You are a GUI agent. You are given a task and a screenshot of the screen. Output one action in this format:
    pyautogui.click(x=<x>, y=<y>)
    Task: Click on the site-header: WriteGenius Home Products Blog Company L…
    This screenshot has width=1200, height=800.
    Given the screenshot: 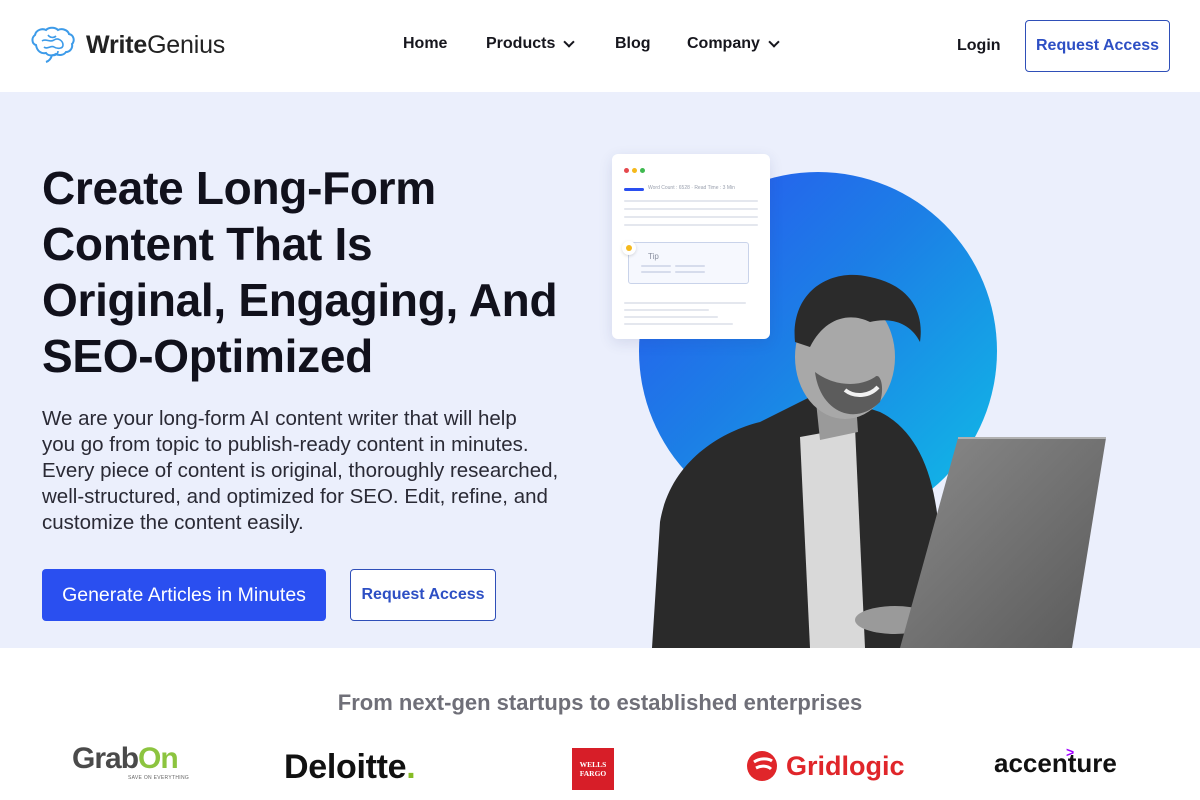 What is the action you would take?
    pyautogui.click(x=600, y=46)
    